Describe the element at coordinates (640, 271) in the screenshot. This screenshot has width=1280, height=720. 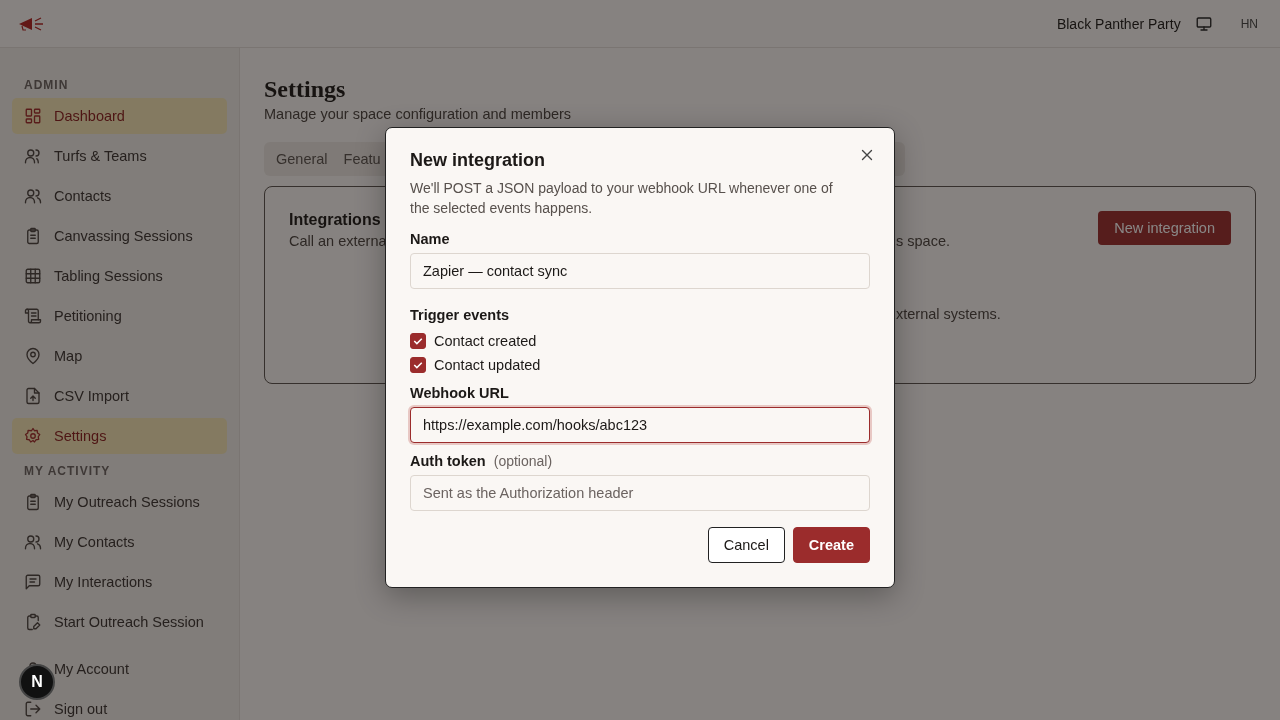
I see `name-field: Zapier — contact sync` at that location.